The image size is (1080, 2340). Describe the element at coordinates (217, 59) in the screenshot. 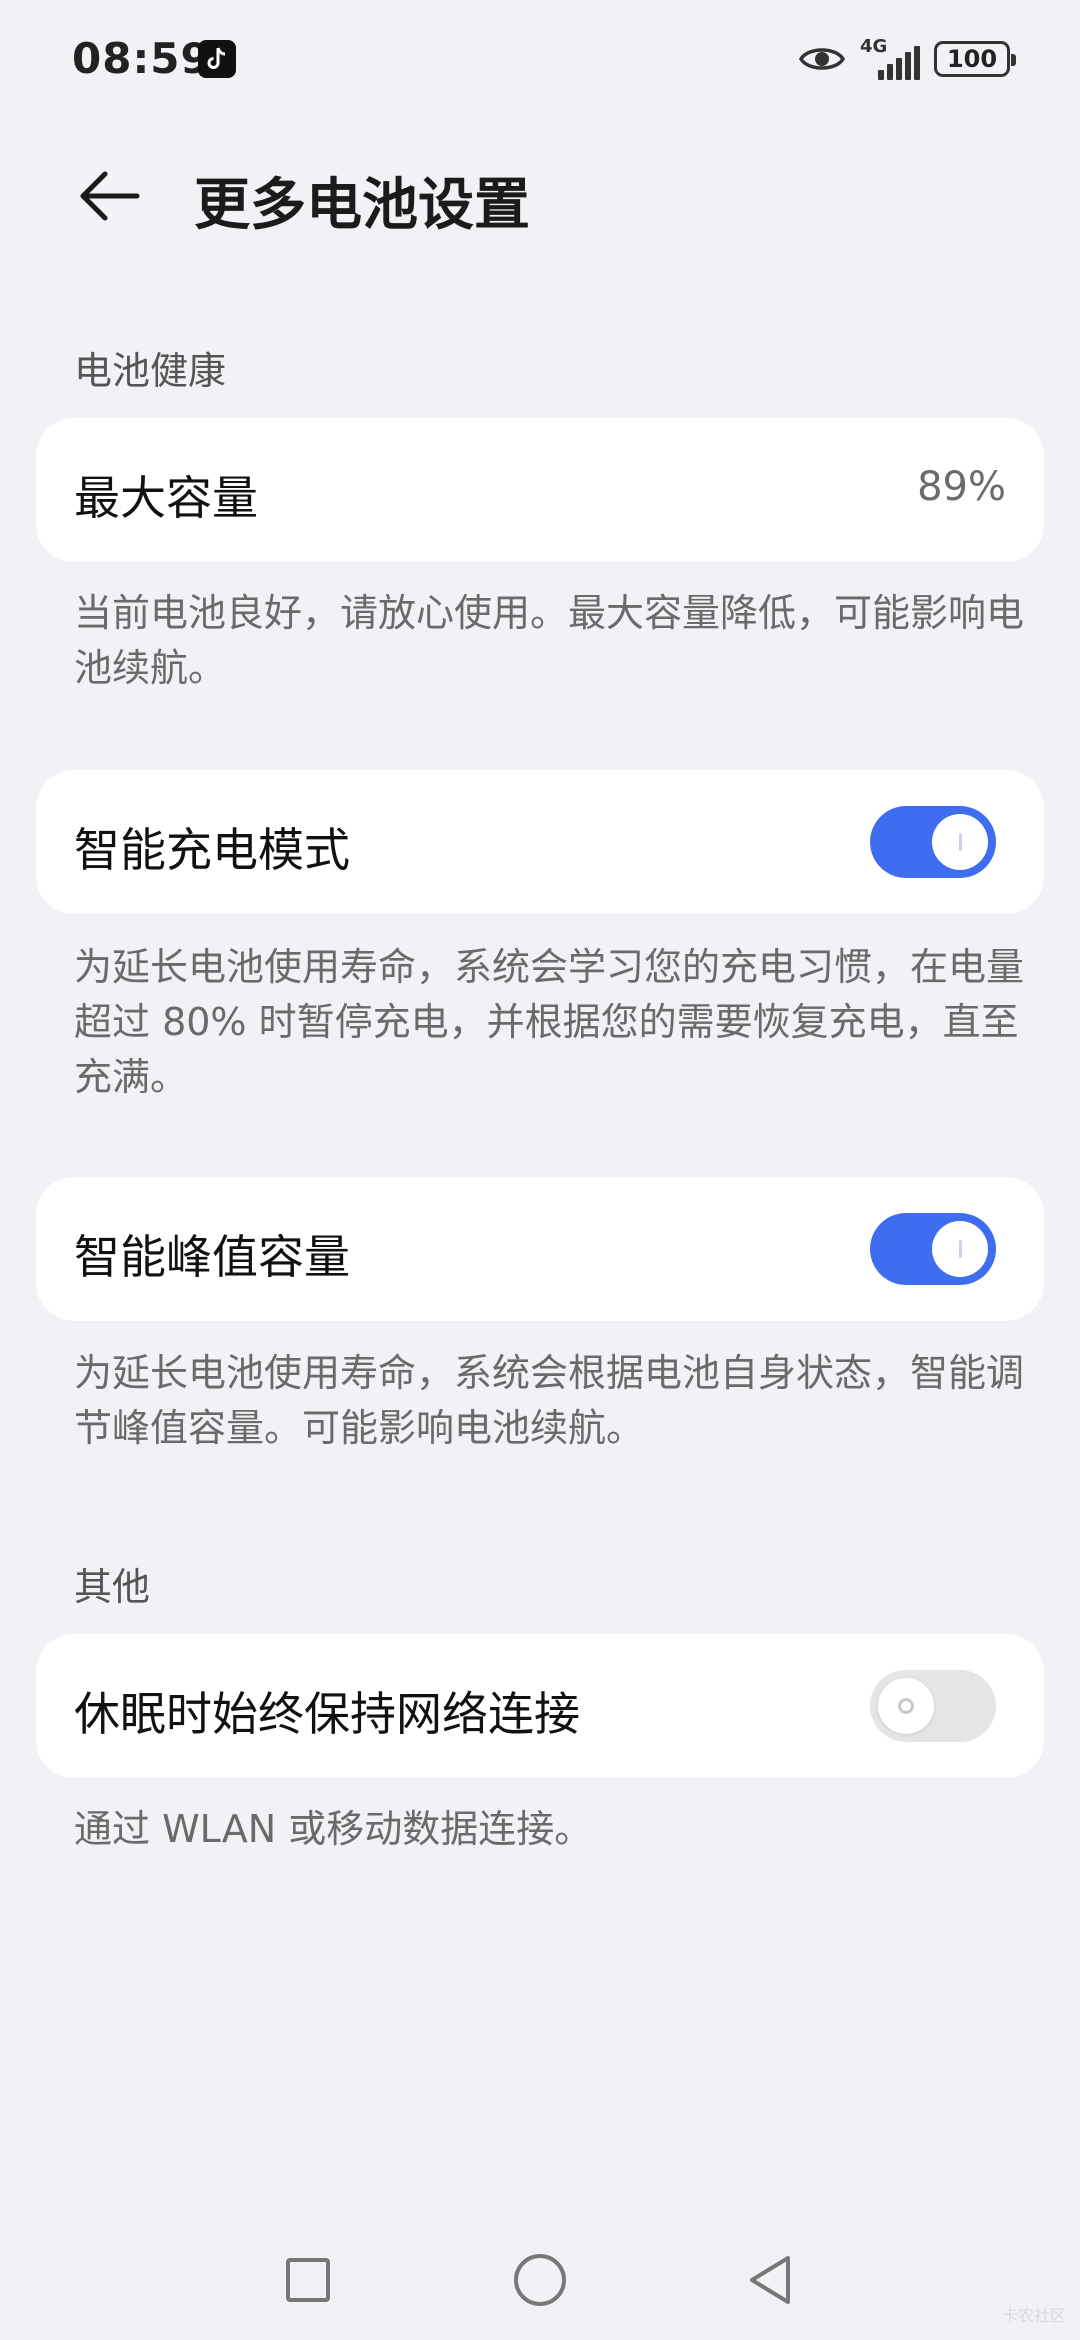

I see `tiktok-icon` at that location.